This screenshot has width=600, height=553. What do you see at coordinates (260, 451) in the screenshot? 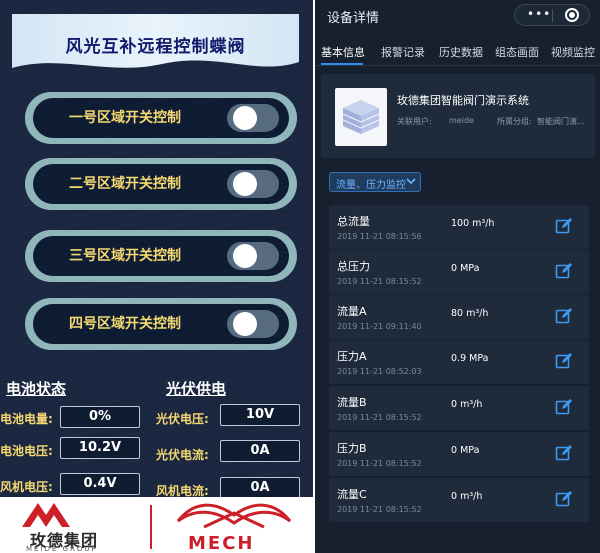
I see `pv-current-value: 0A` at bounding box center [260, 451].